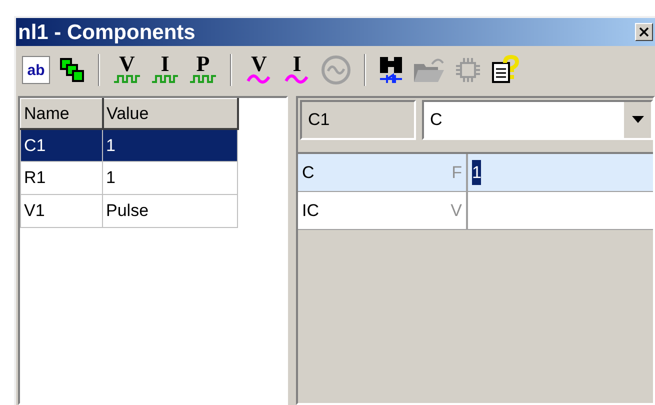 The height and width of the screenshot is (405, 655). Describe the element at coordinates (391, 70) in the screenshot. I see `binoculars-icon` at that location.